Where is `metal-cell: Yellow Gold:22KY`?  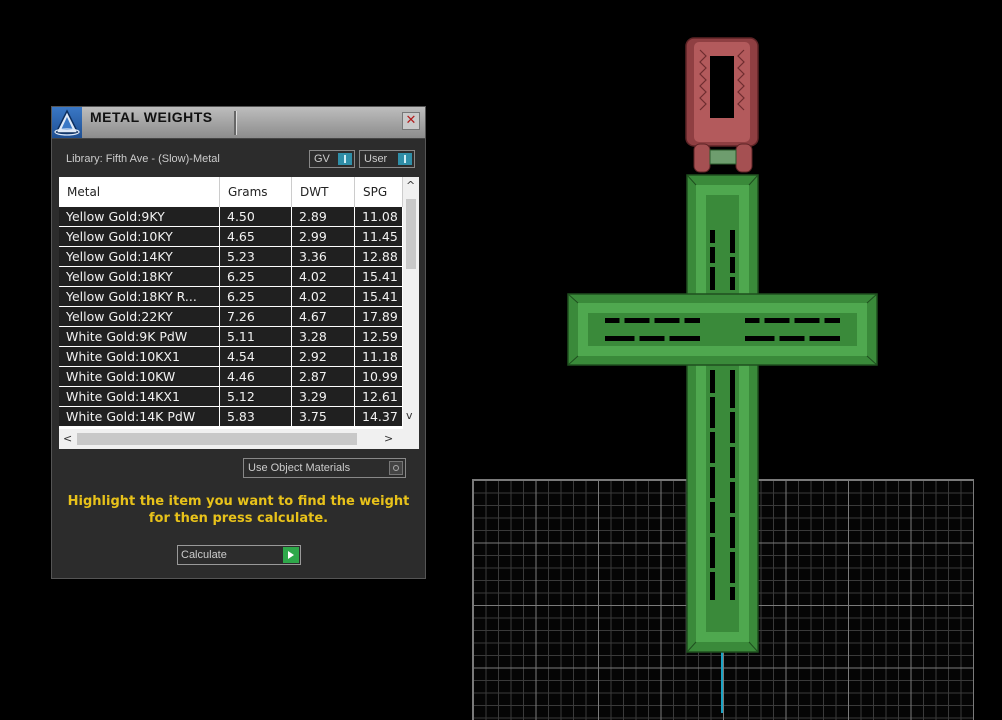 metal-cell: Yellow Gold:22KY is located at coordinates (139, 316).